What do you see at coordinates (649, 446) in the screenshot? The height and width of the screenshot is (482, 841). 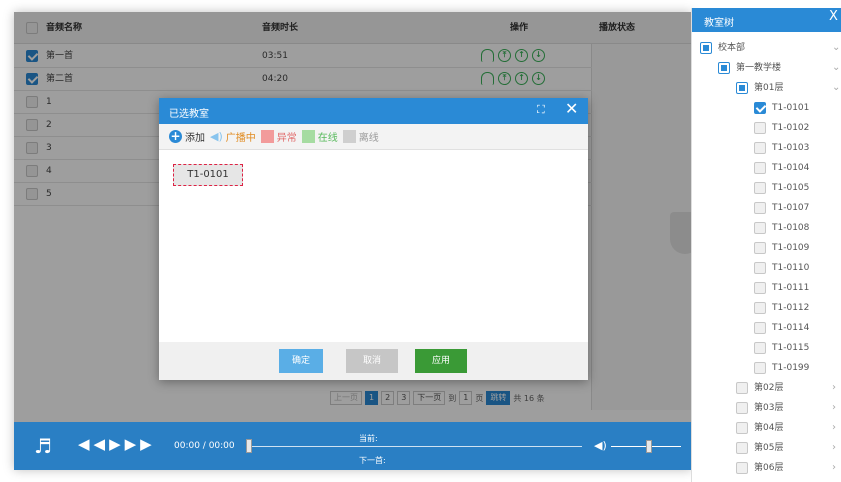 I see `volume-thumb` at bounding box center [649, 446].